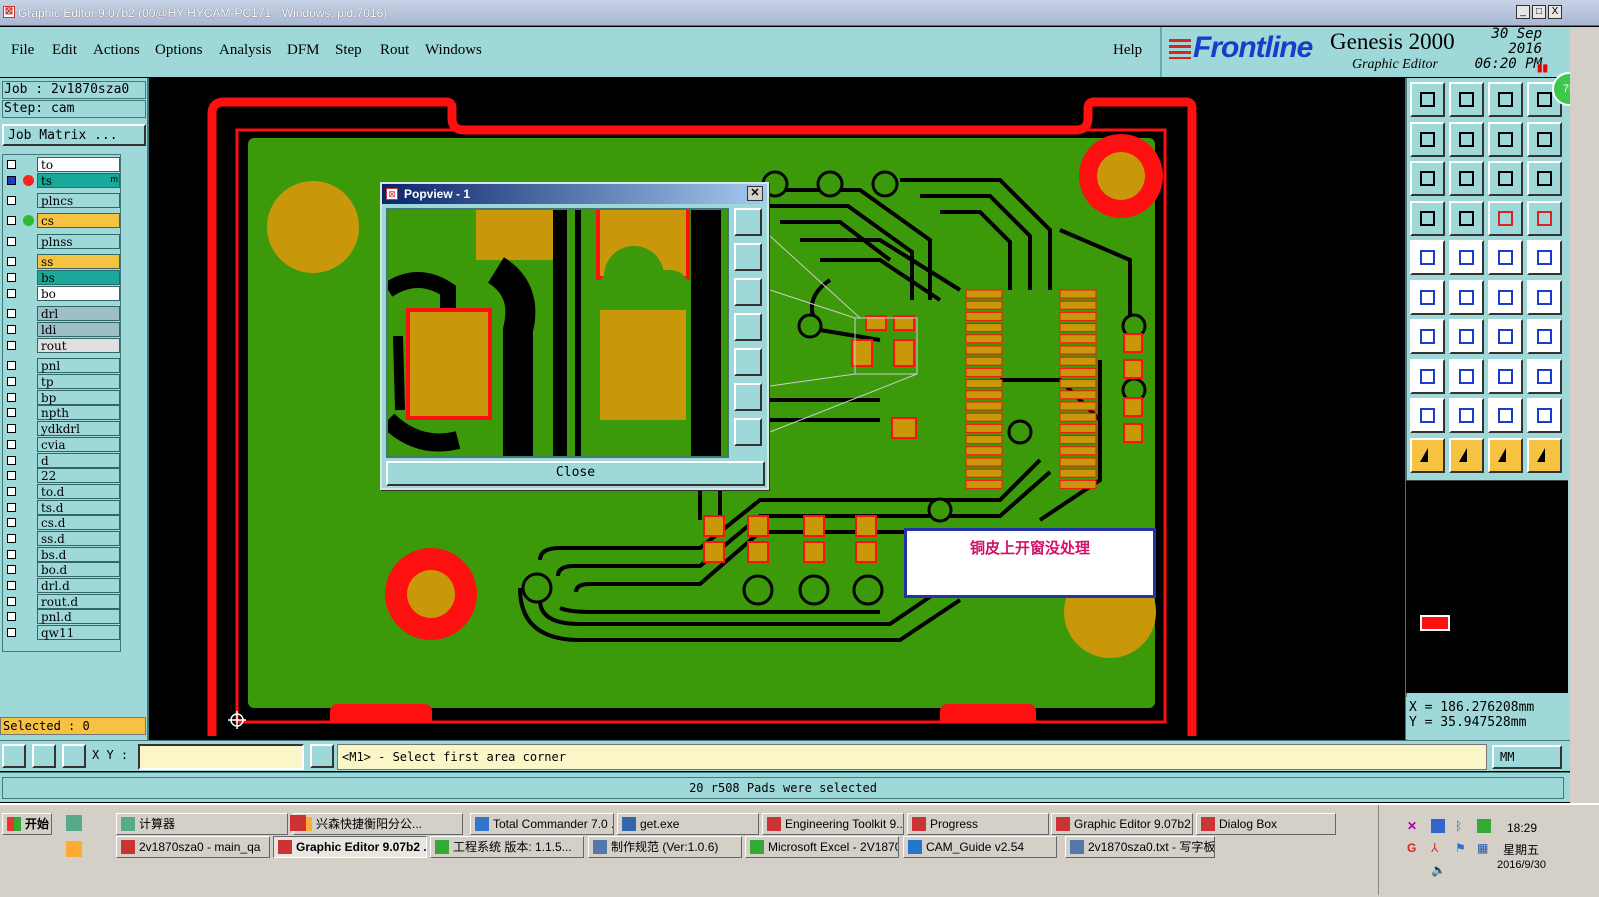 The width and height of the screenshot is (1599, 897). Describe the element at coordinates (202, 824) in the screenshot. I see `taskbar-item: 计算器` at that location.